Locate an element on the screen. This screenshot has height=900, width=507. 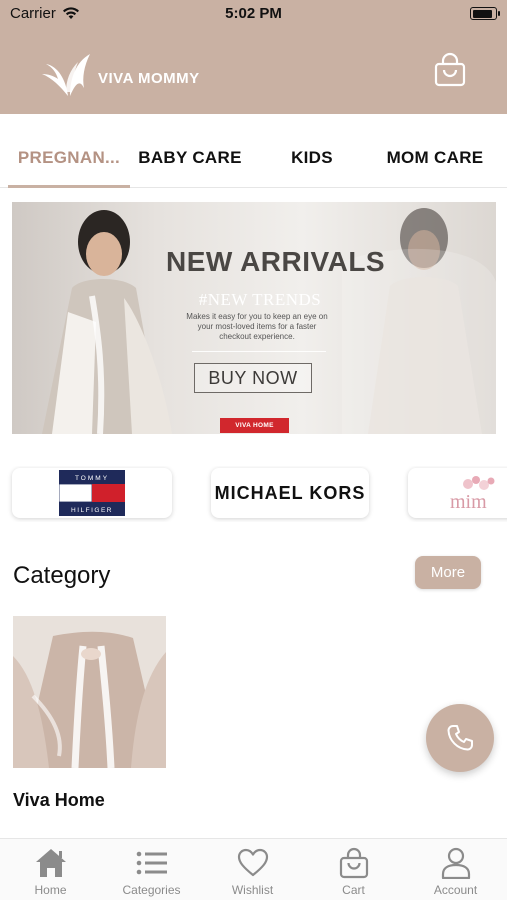
nav-cart: Cart is located at coordinates (353, 869).